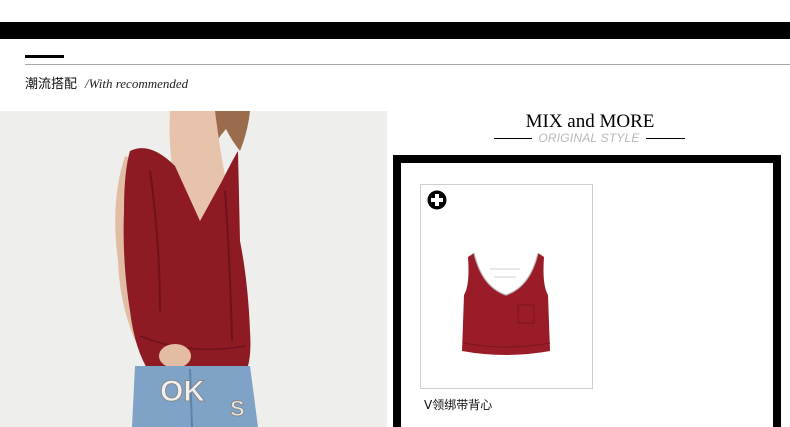 This screenshot has height=427, width=790. I want to click on svg-text: S, so click(237, 408).